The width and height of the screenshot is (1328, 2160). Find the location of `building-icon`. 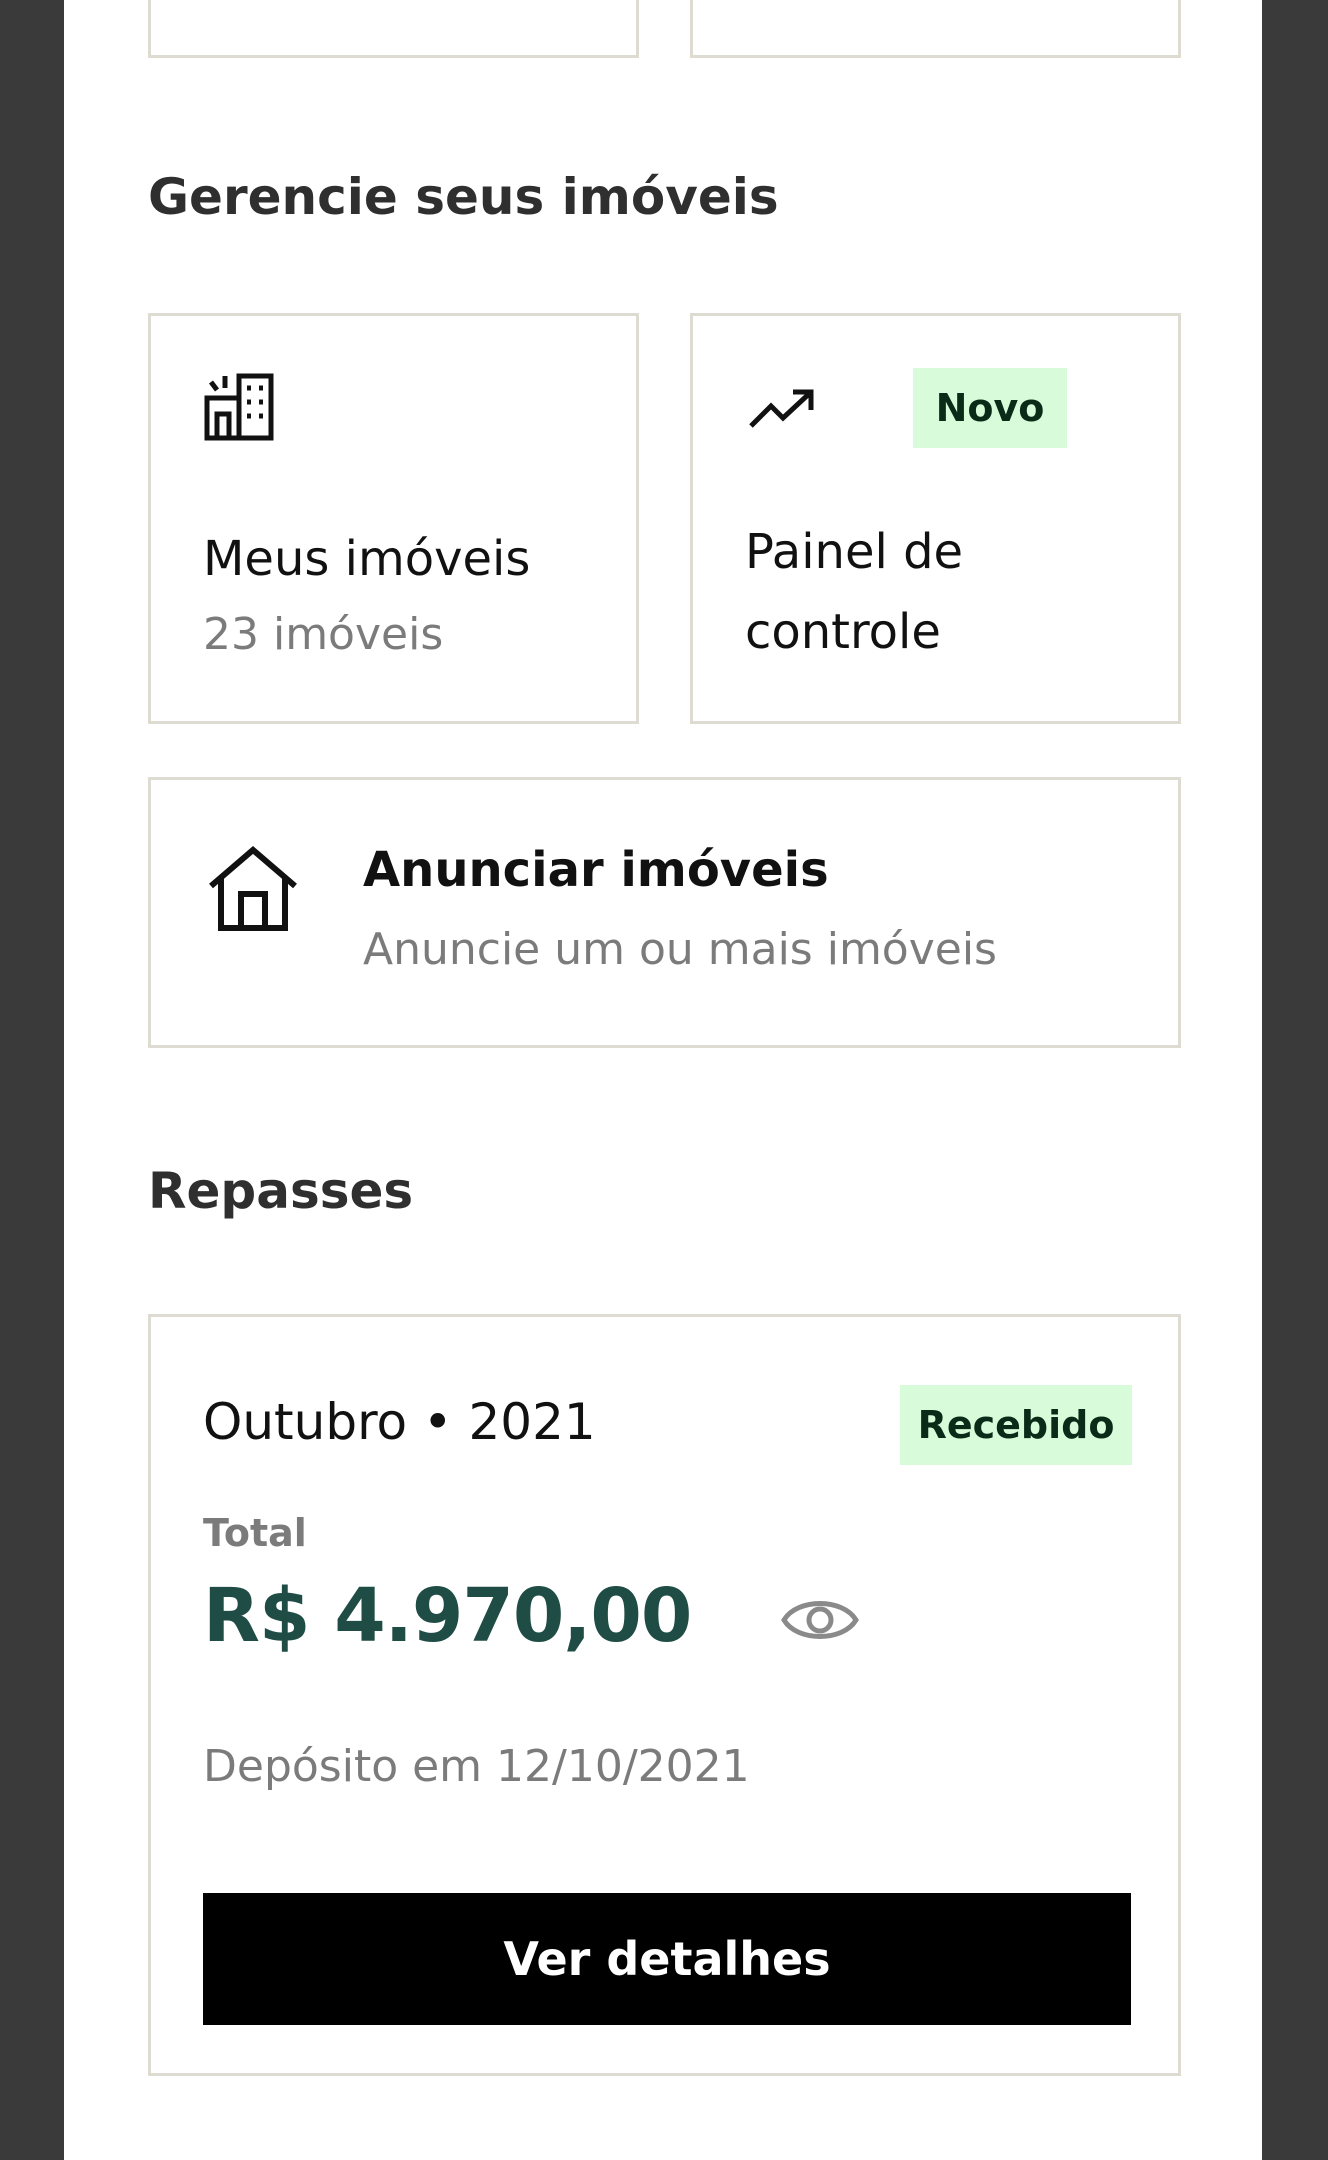

building-icon is located at coordinates (239, 408).